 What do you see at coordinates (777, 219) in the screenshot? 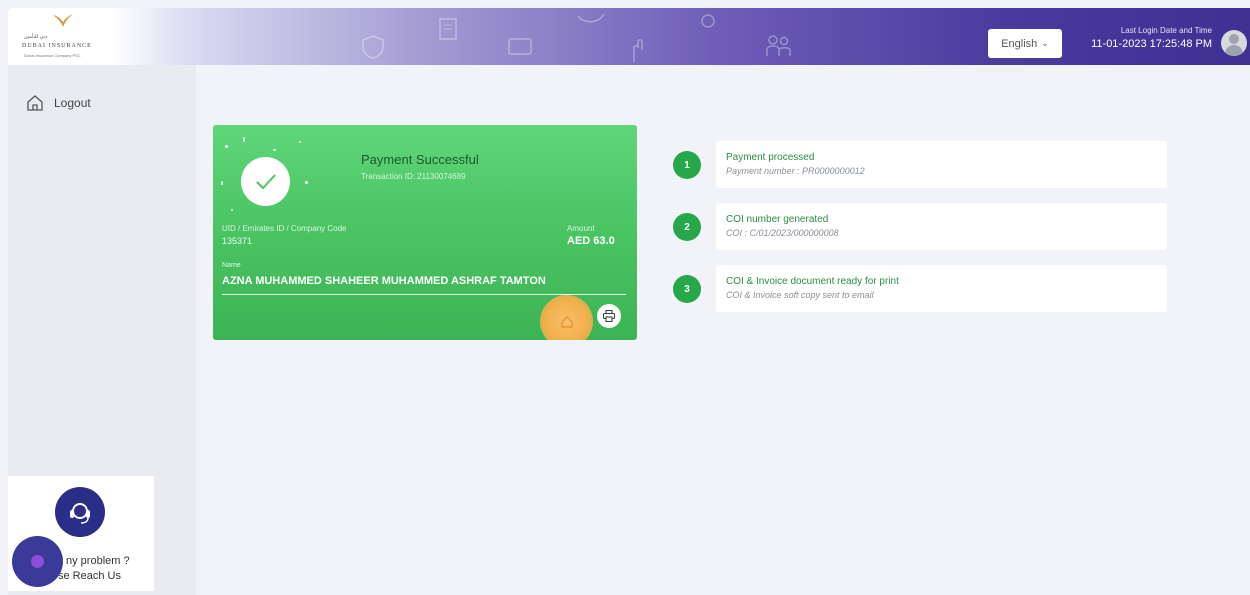
I see `step-title: COI number generated` at bounding box center [777, 219].